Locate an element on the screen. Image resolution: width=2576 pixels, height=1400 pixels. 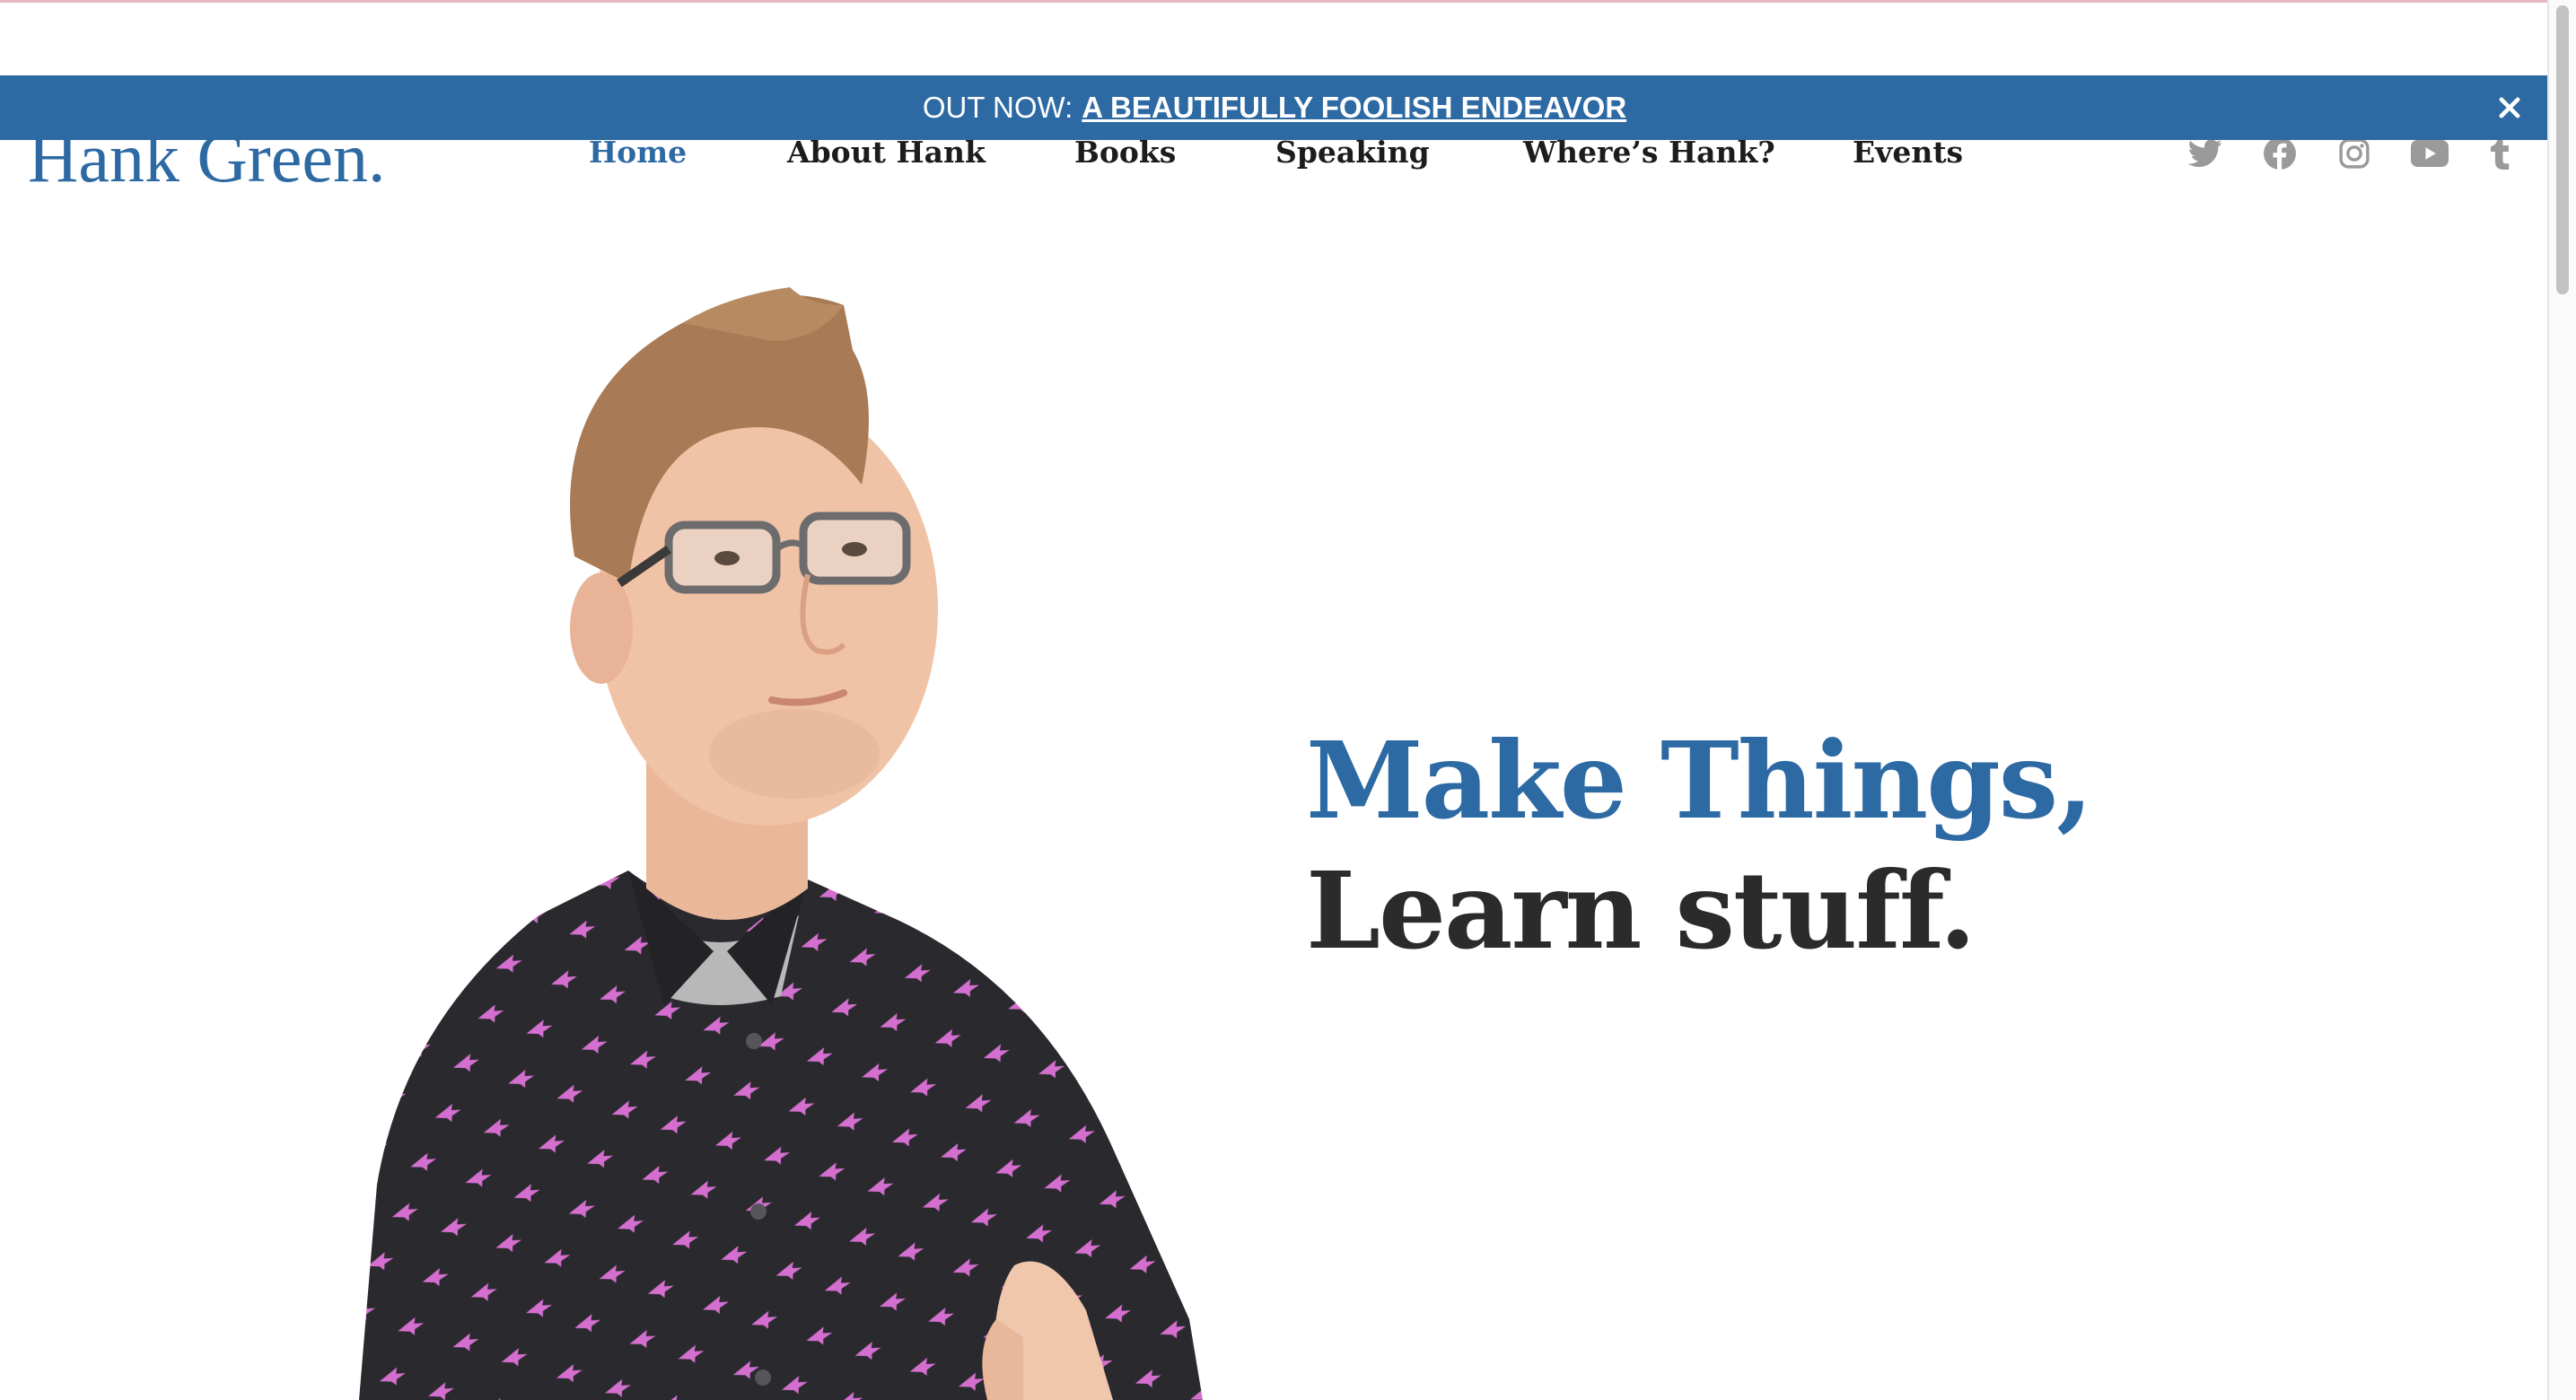
hero-headline-line1: Make Things, is located at coordinates (1699, 781).